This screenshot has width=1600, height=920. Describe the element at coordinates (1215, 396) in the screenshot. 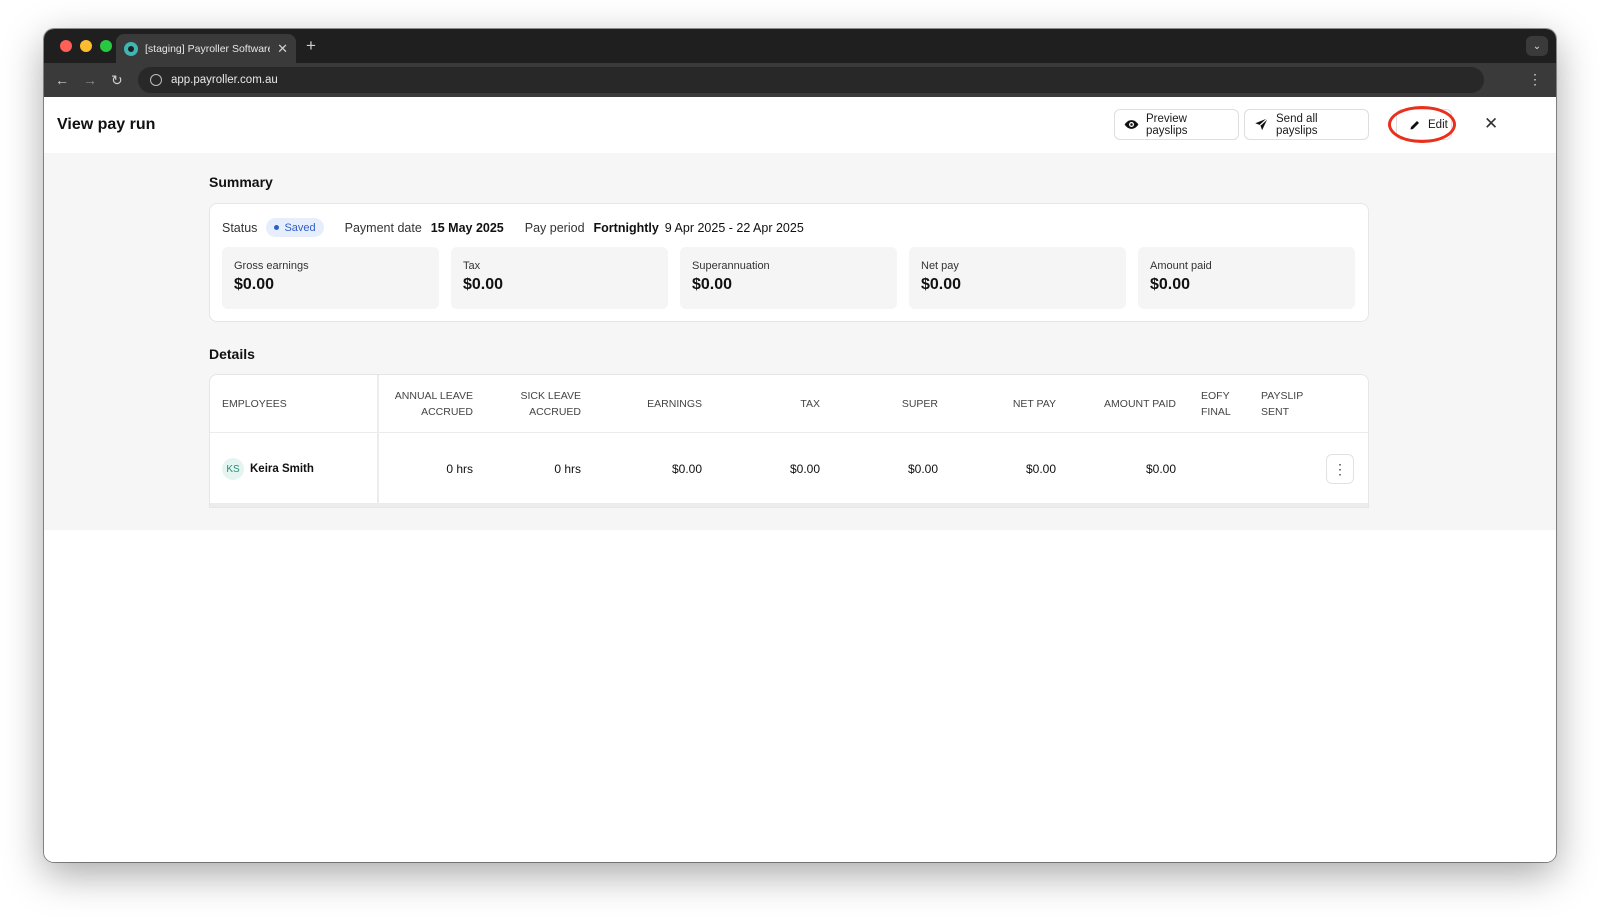

I see `col-eofy-line1: EOFY` at that location.